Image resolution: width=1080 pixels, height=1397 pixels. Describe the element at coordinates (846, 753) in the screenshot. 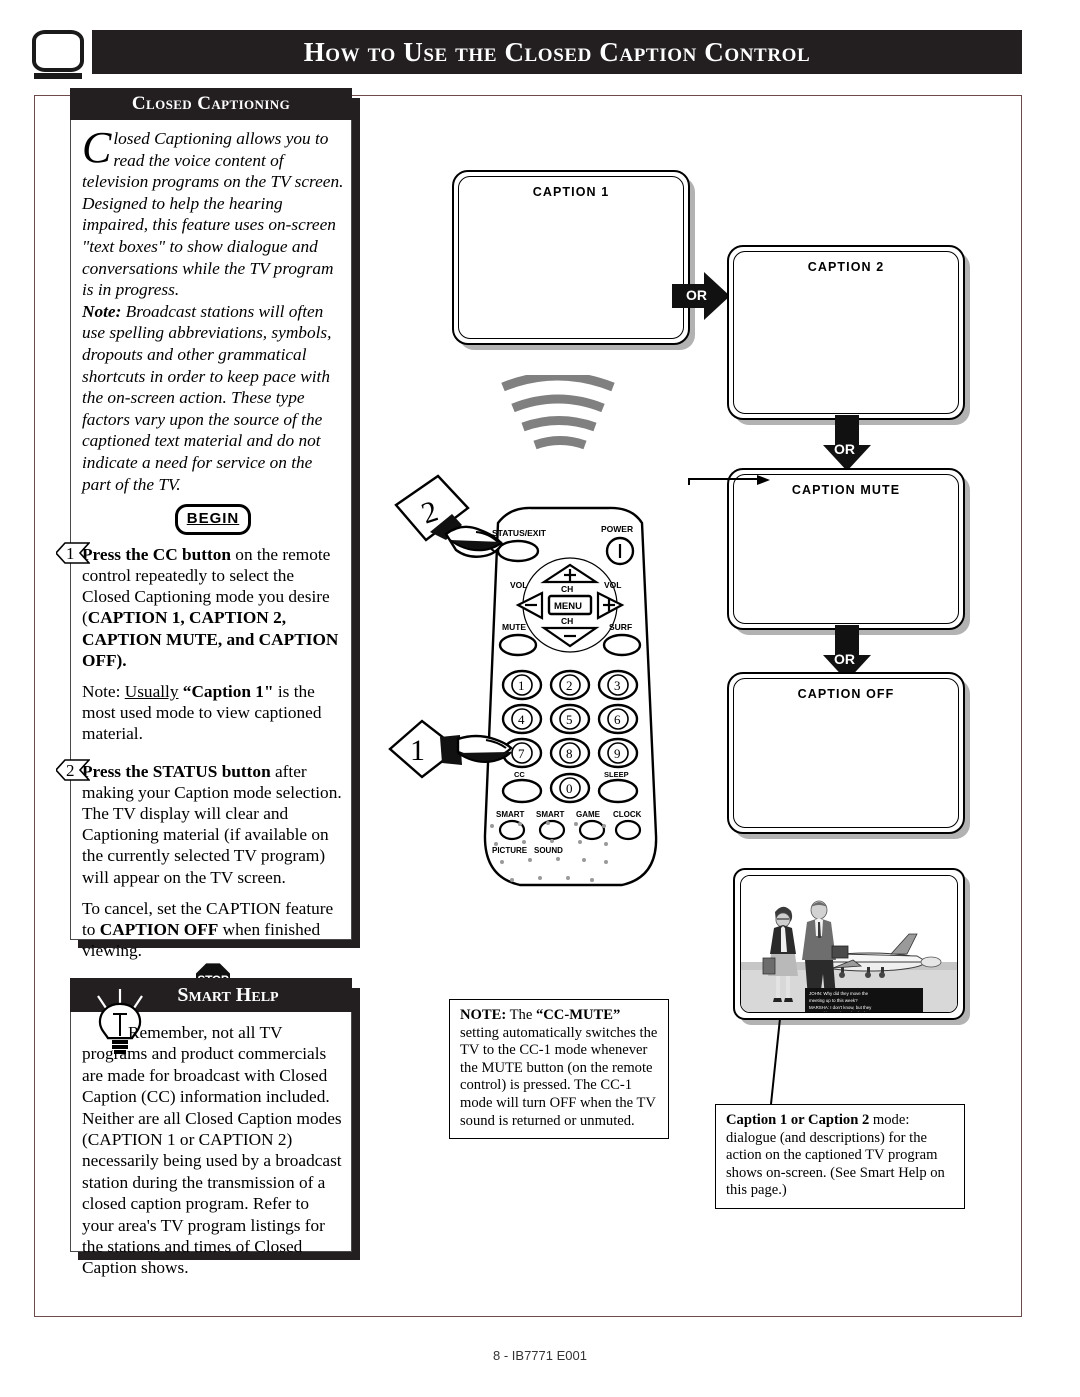

I see `tv-screen-caption-off: CAPTION OFF` at that location.